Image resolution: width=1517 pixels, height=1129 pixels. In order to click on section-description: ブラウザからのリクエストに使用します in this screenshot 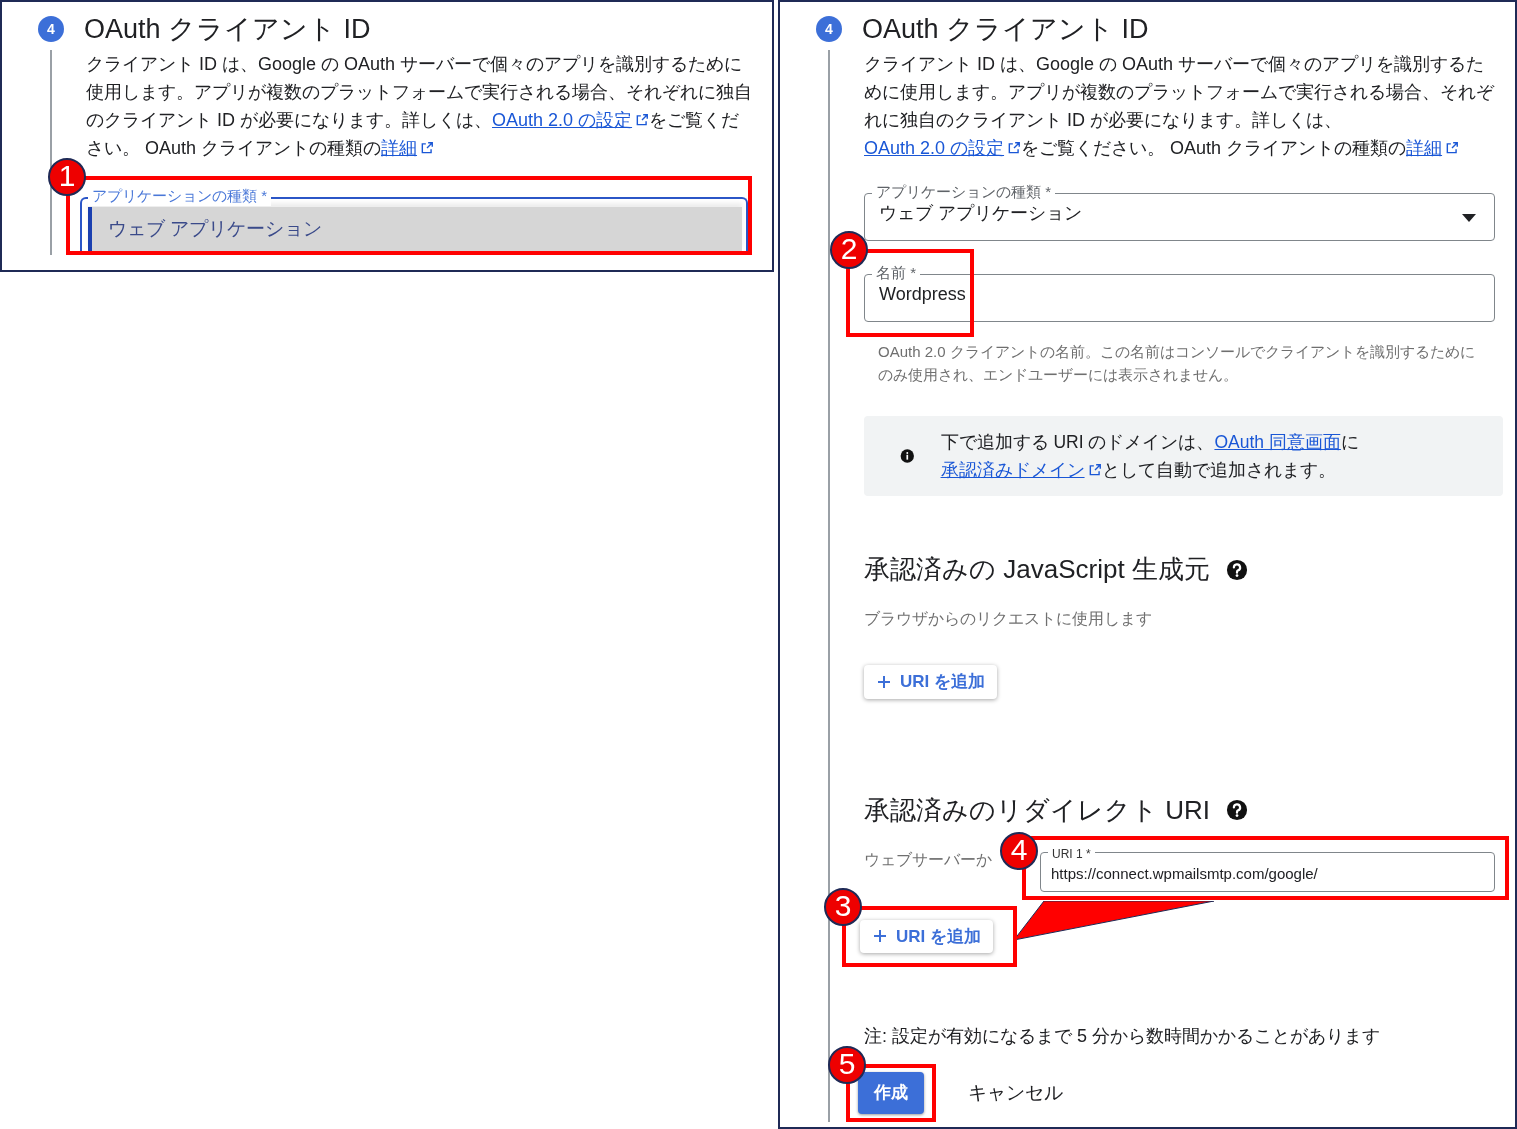, I will do `click(1008, 619)`.